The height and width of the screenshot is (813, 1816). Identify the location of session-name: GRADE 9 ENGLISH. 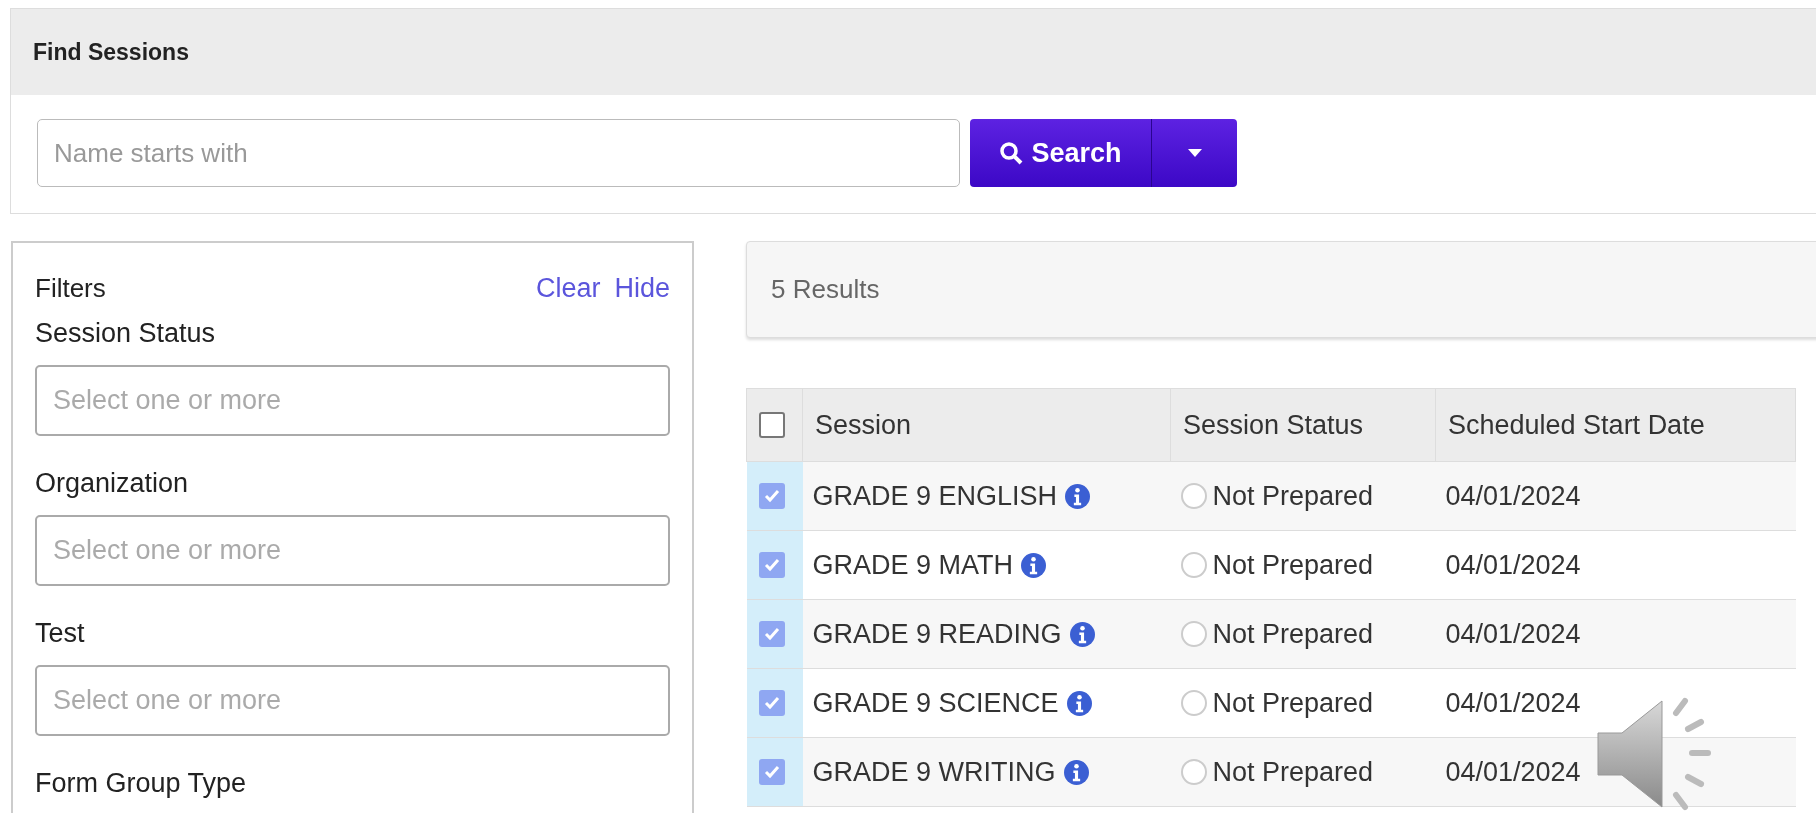
(935, 496).